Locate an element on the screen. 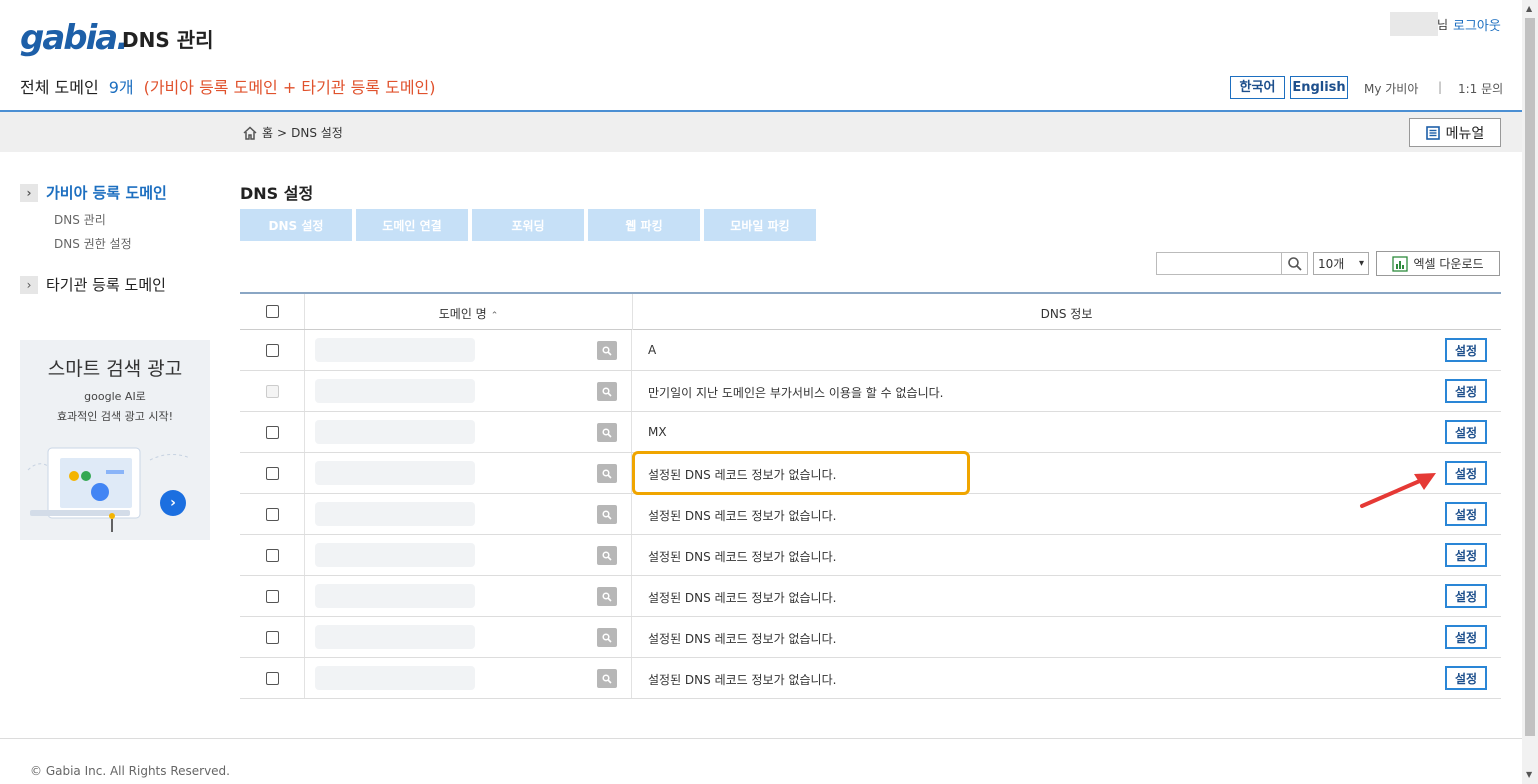 The height and width of the screenshot is (784, 1538). scroll-up-icon: ▲ is located at coordinates (1529, 8).